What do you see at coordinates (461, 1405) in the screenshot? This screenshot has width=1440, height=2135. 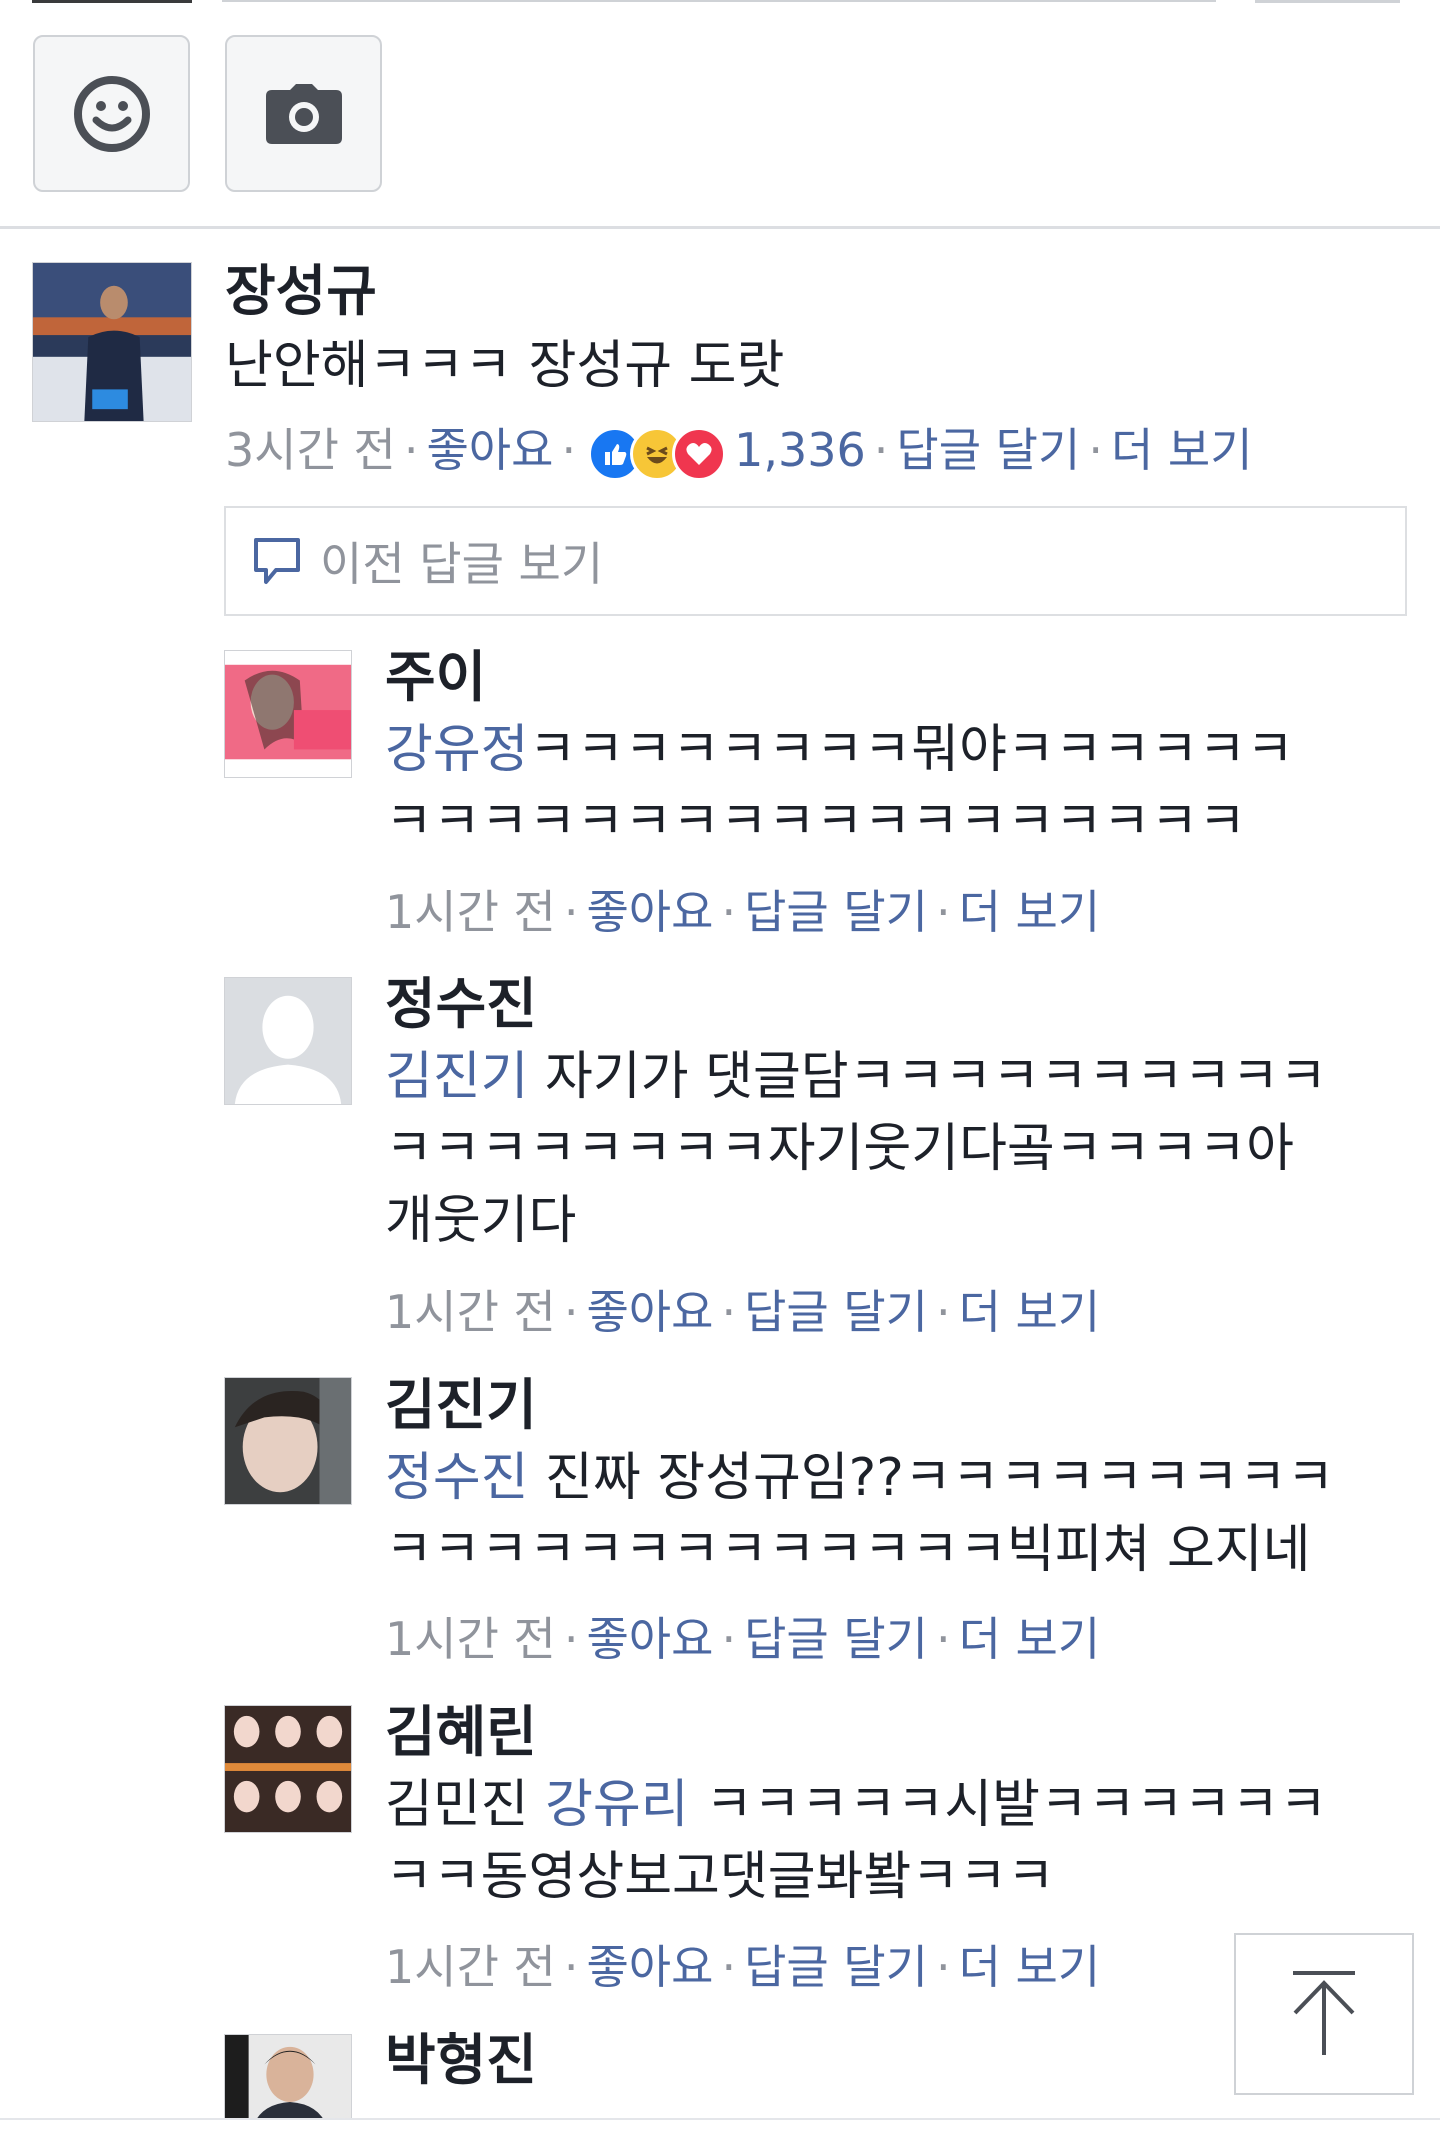 I see `reply-author: 김진기` at bounding box center [461, 1405].